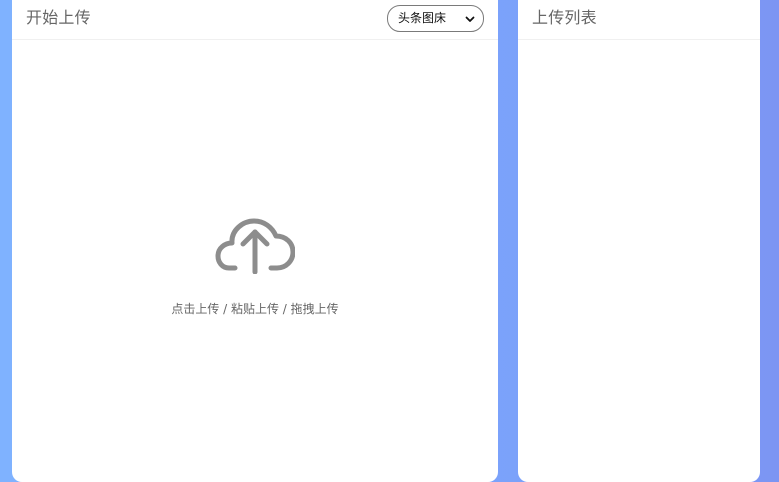  Describe the element at coordinates (470, 19) in the screenshot. I see `chevron-down-icon` at that location.